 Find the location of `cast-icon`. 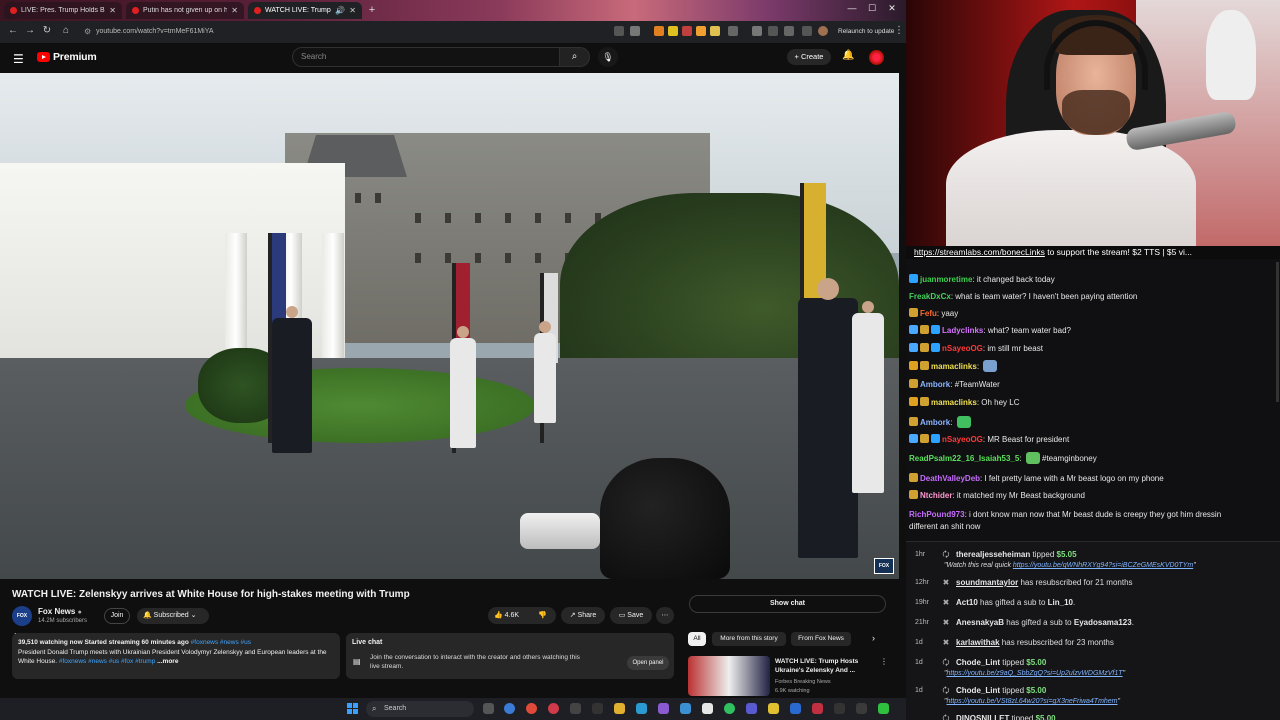

cast-icon is located at coordinates (619, 31).